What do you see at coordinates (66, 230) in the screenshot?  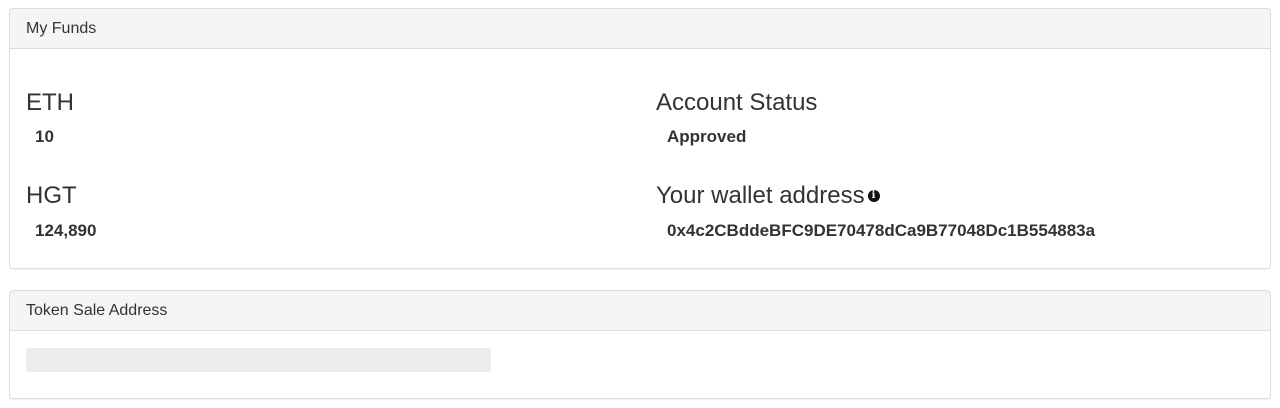 I see `hgt-balance: 124,890` at bounding box center [66, 230].